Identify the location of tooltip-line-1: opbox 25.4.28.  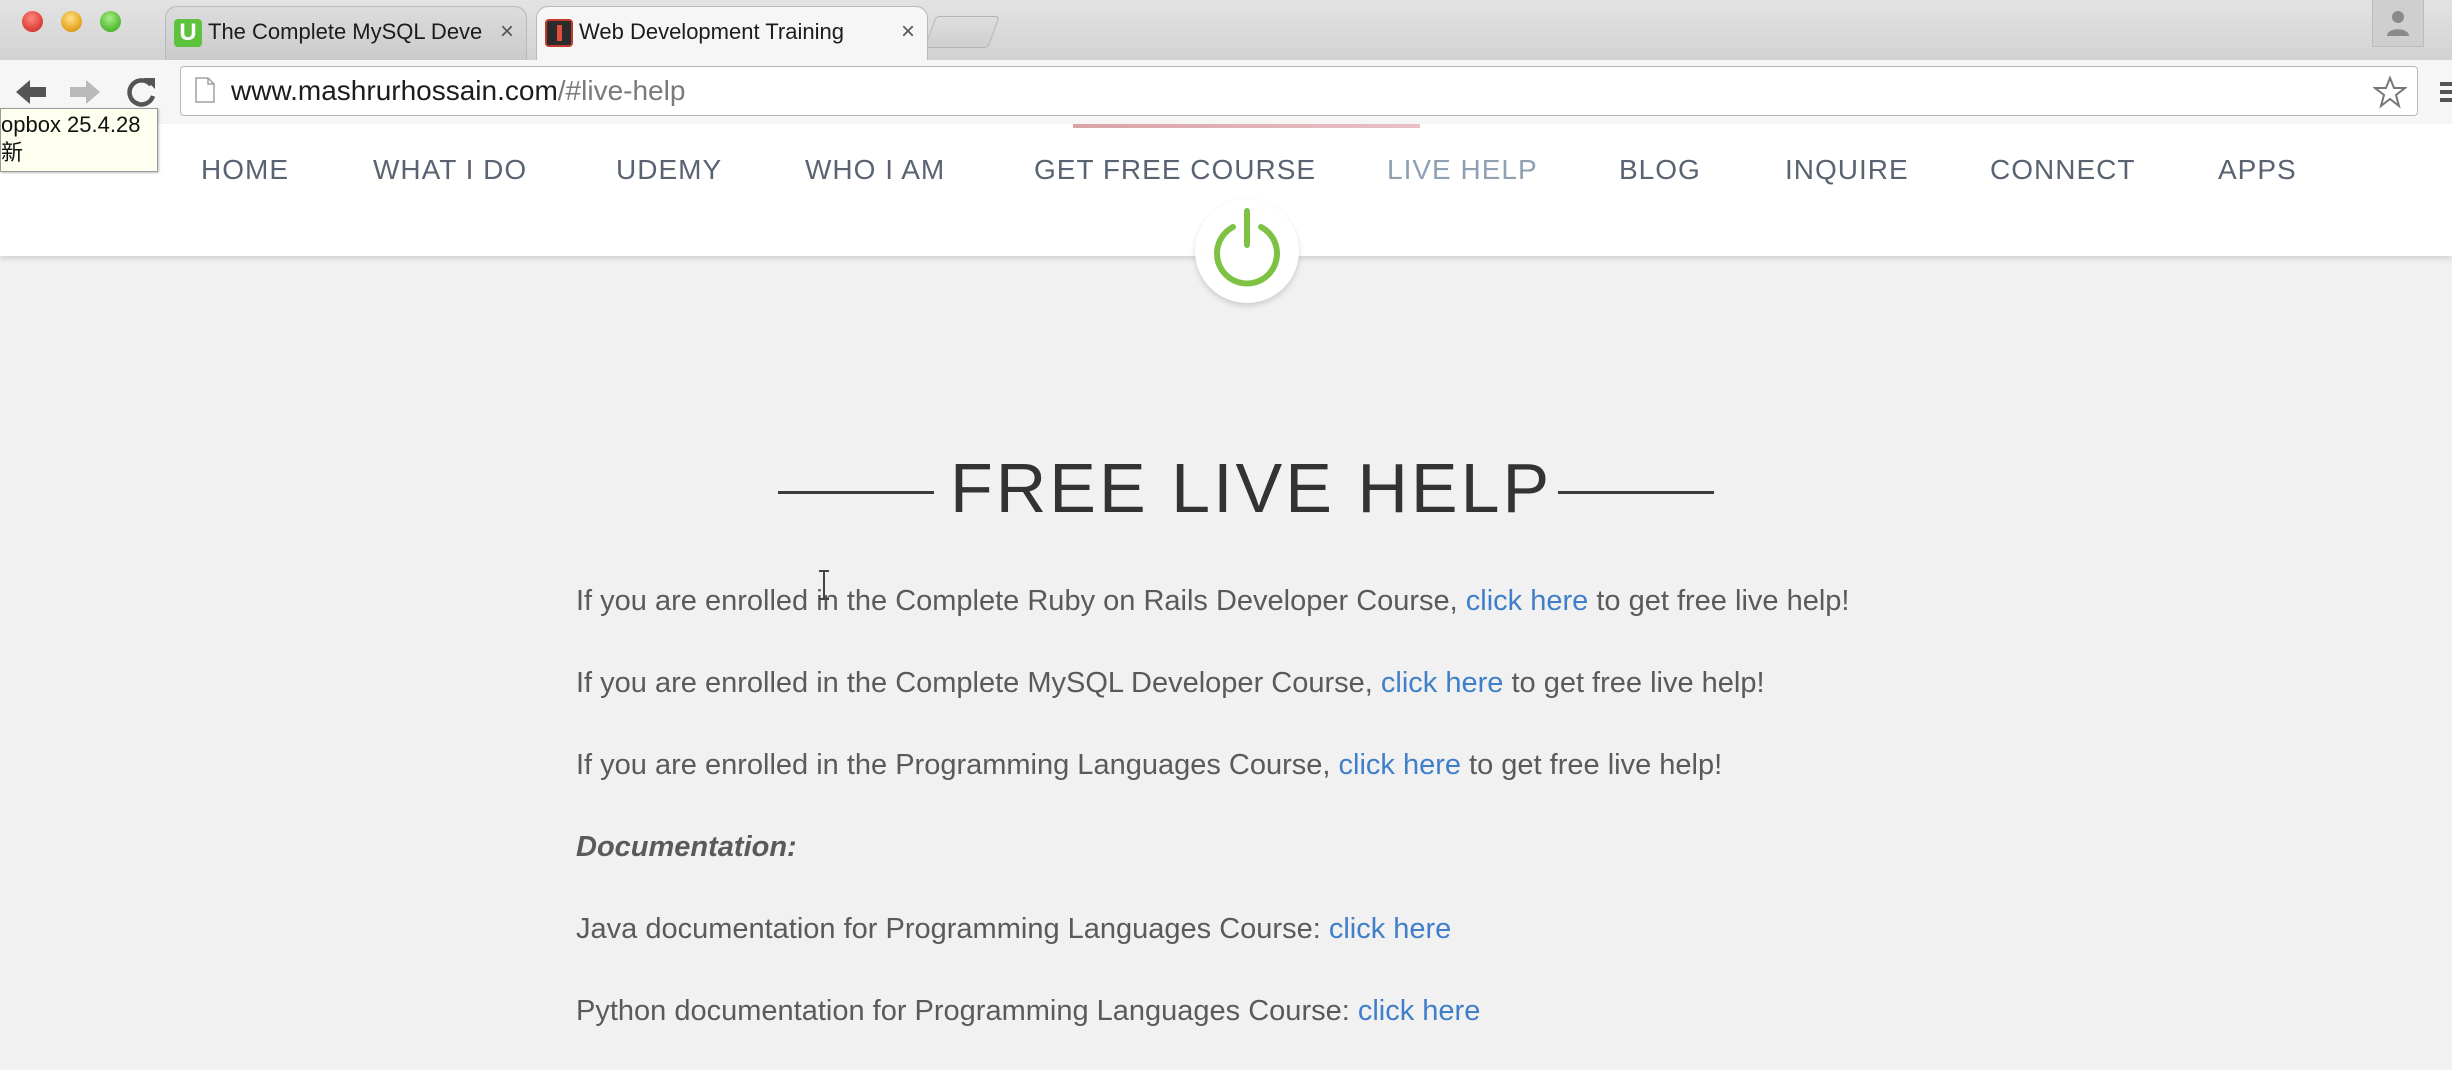
(71, 124).